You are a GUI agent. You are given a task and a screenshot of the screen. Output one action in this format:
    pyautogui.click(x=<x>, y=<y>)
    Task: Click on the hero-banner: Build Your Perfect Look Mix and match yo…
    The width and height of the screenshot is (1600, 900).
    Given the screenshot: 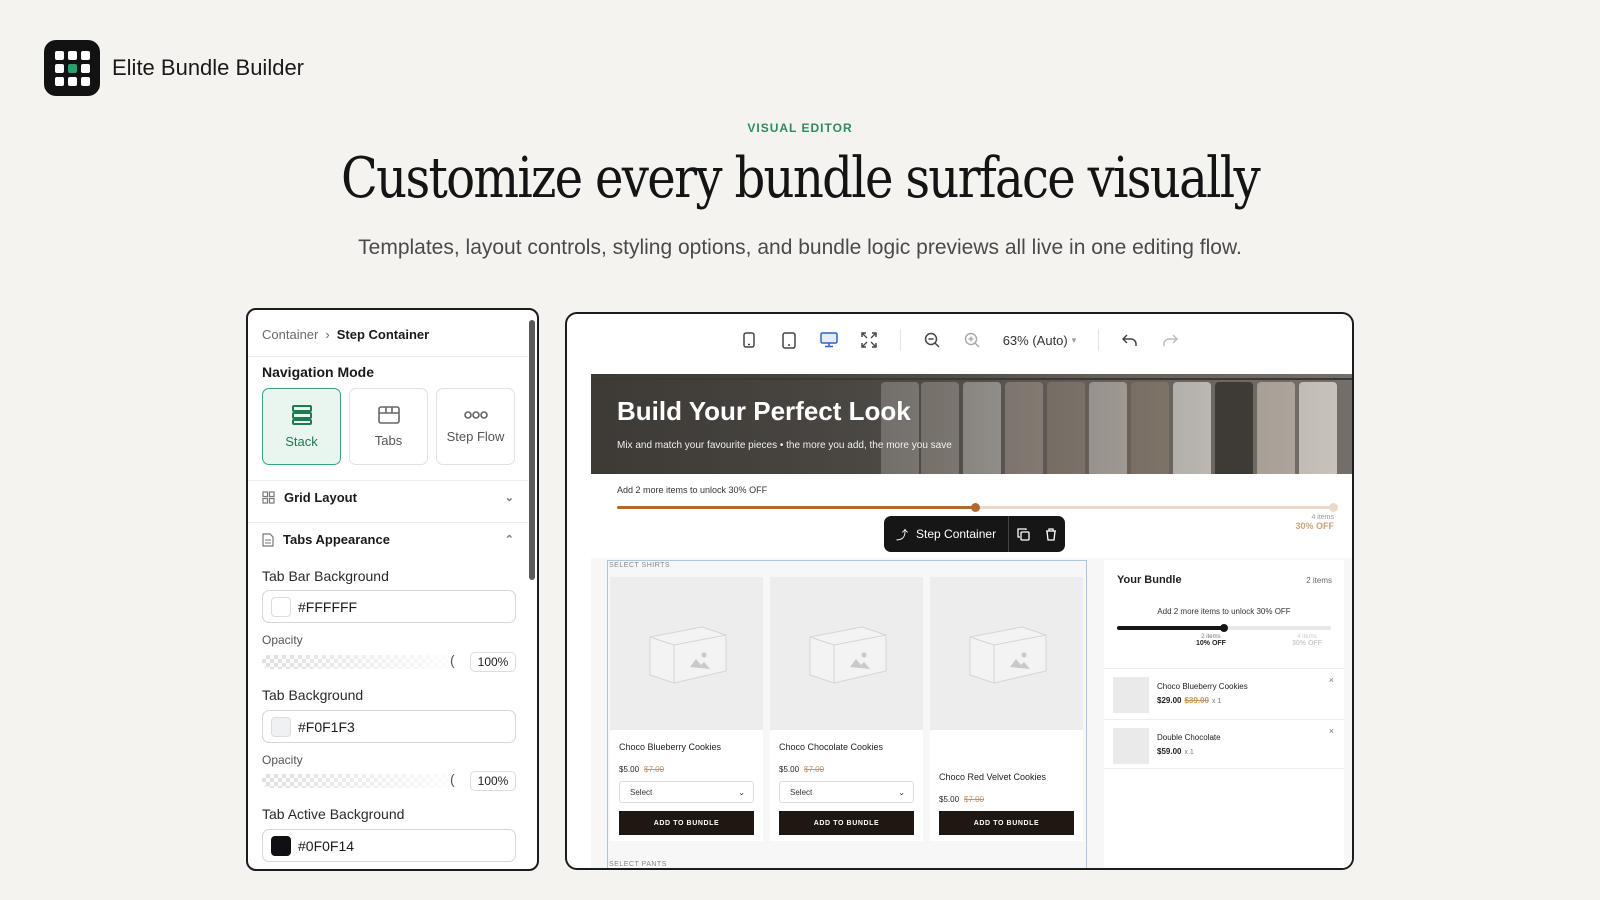 What is the action you would take?
    pyautogui.click(x=971, y=424)
    